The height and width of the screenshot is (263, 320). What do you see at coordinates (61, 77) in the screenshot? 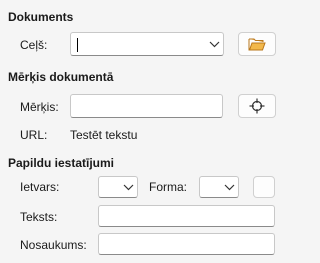
I see `section-title-target: Mērķis dokumentā` at bounding box center [61, 77].